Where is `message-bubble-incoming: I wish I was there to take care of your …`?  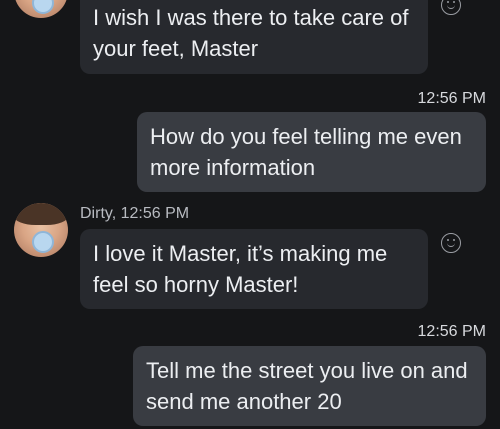
message-bubble-incoming: I wish I was there to take care of your … is located at coordinates (254, 37).